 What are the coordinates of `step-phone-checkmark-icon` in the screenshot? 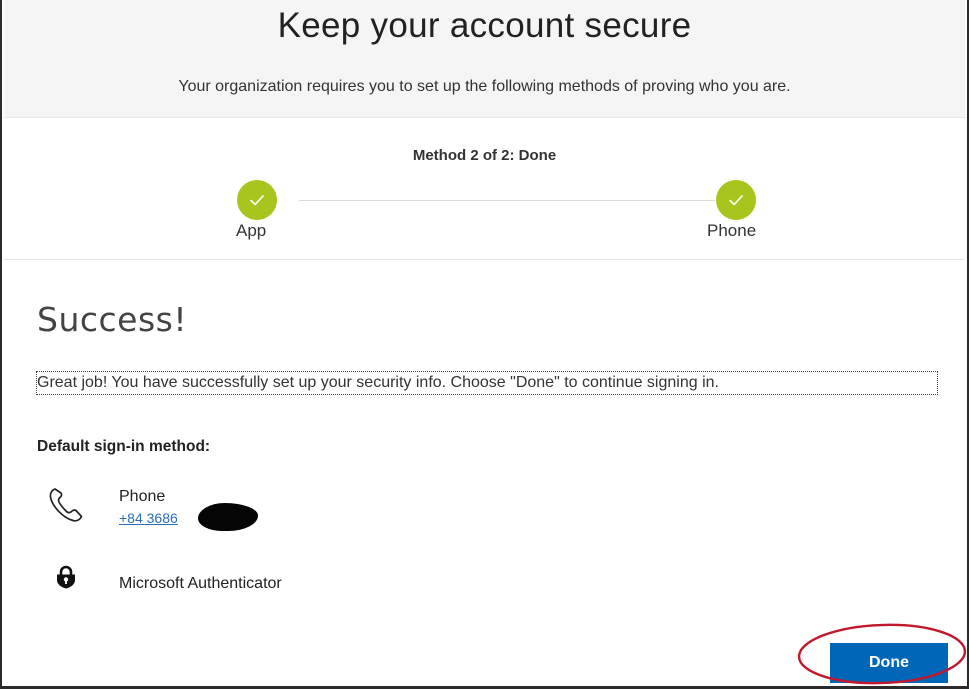 It's located at (736, 200).